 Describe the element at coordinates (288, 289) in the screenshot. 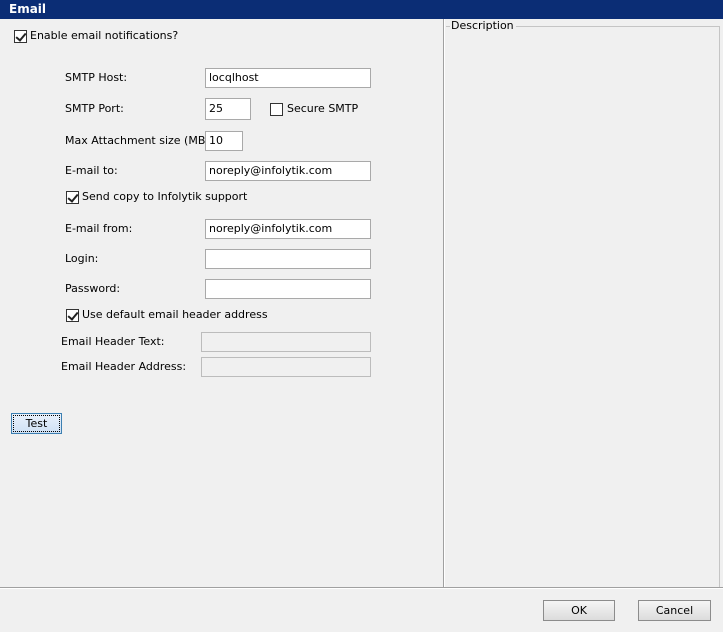

I see `password-input` at that location.